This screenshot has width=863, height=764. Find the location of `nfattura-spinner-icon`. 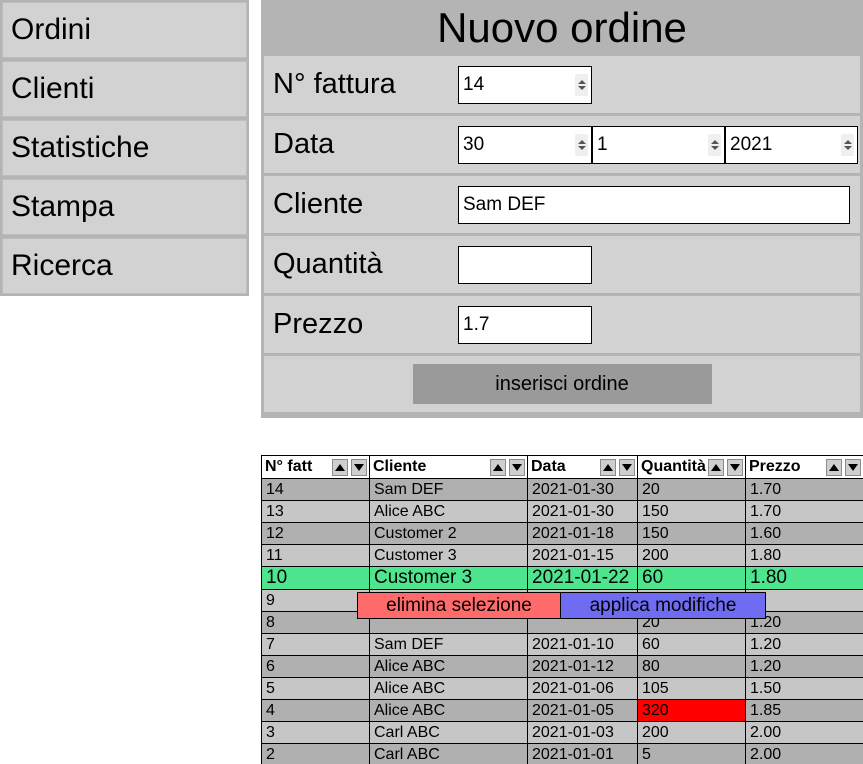

nfattura-spinner-icon is located at coordinates (581, 84).